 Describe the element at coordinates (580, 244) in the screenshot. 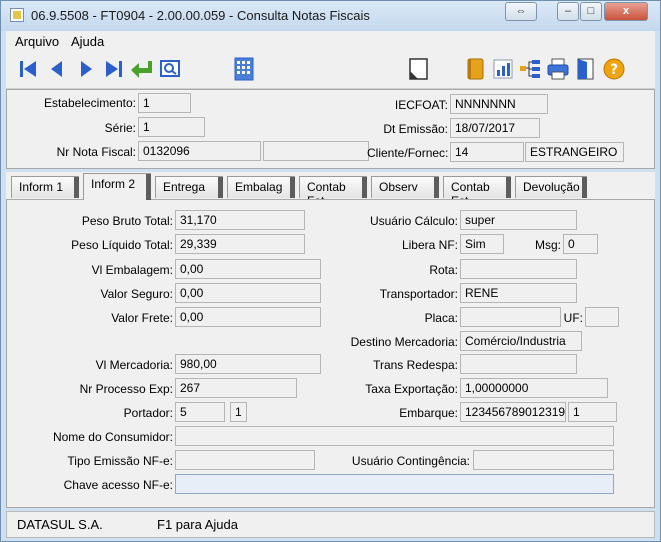

I see `msg-field: 0` at that location.